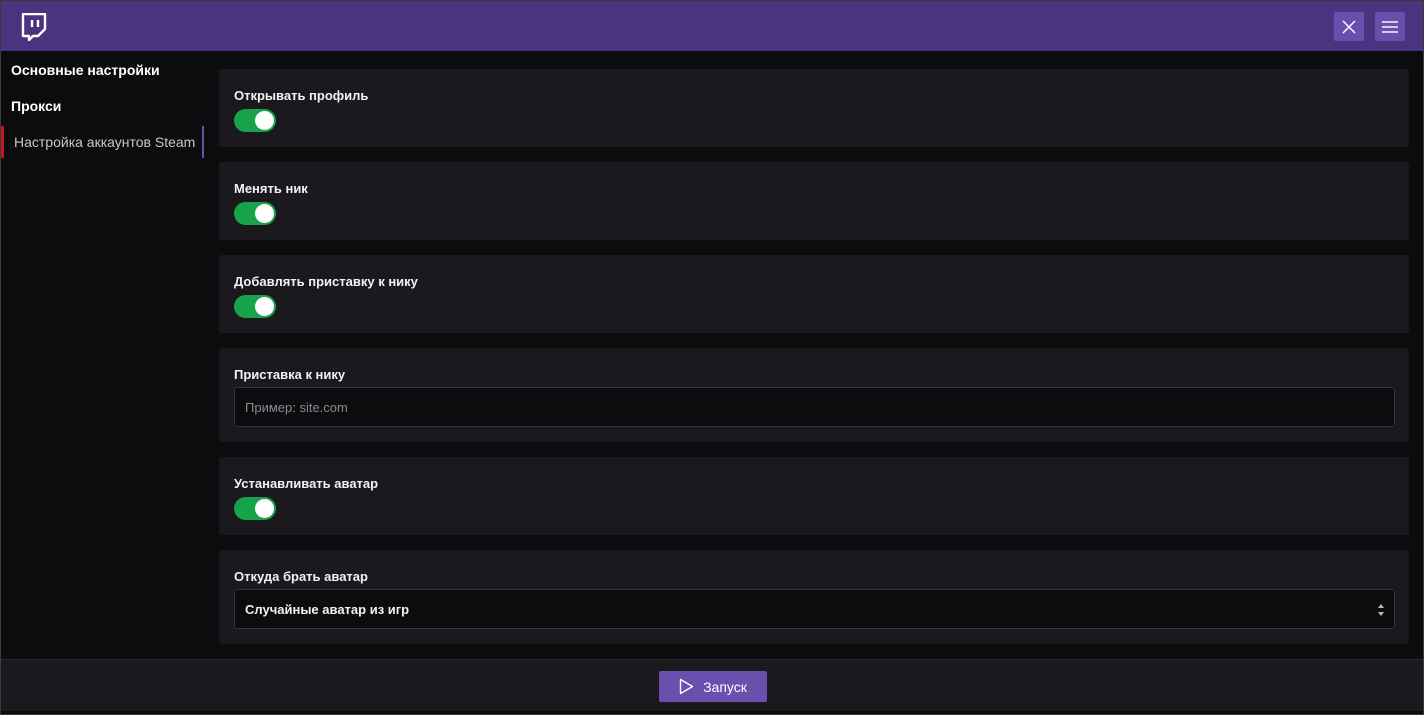 The image size is (1424, 715). What do you see at coordinates (326, 281) in the screenshot?
I see `setting-label: Добавлять приставку к нику` at bounding box center [326, 281].